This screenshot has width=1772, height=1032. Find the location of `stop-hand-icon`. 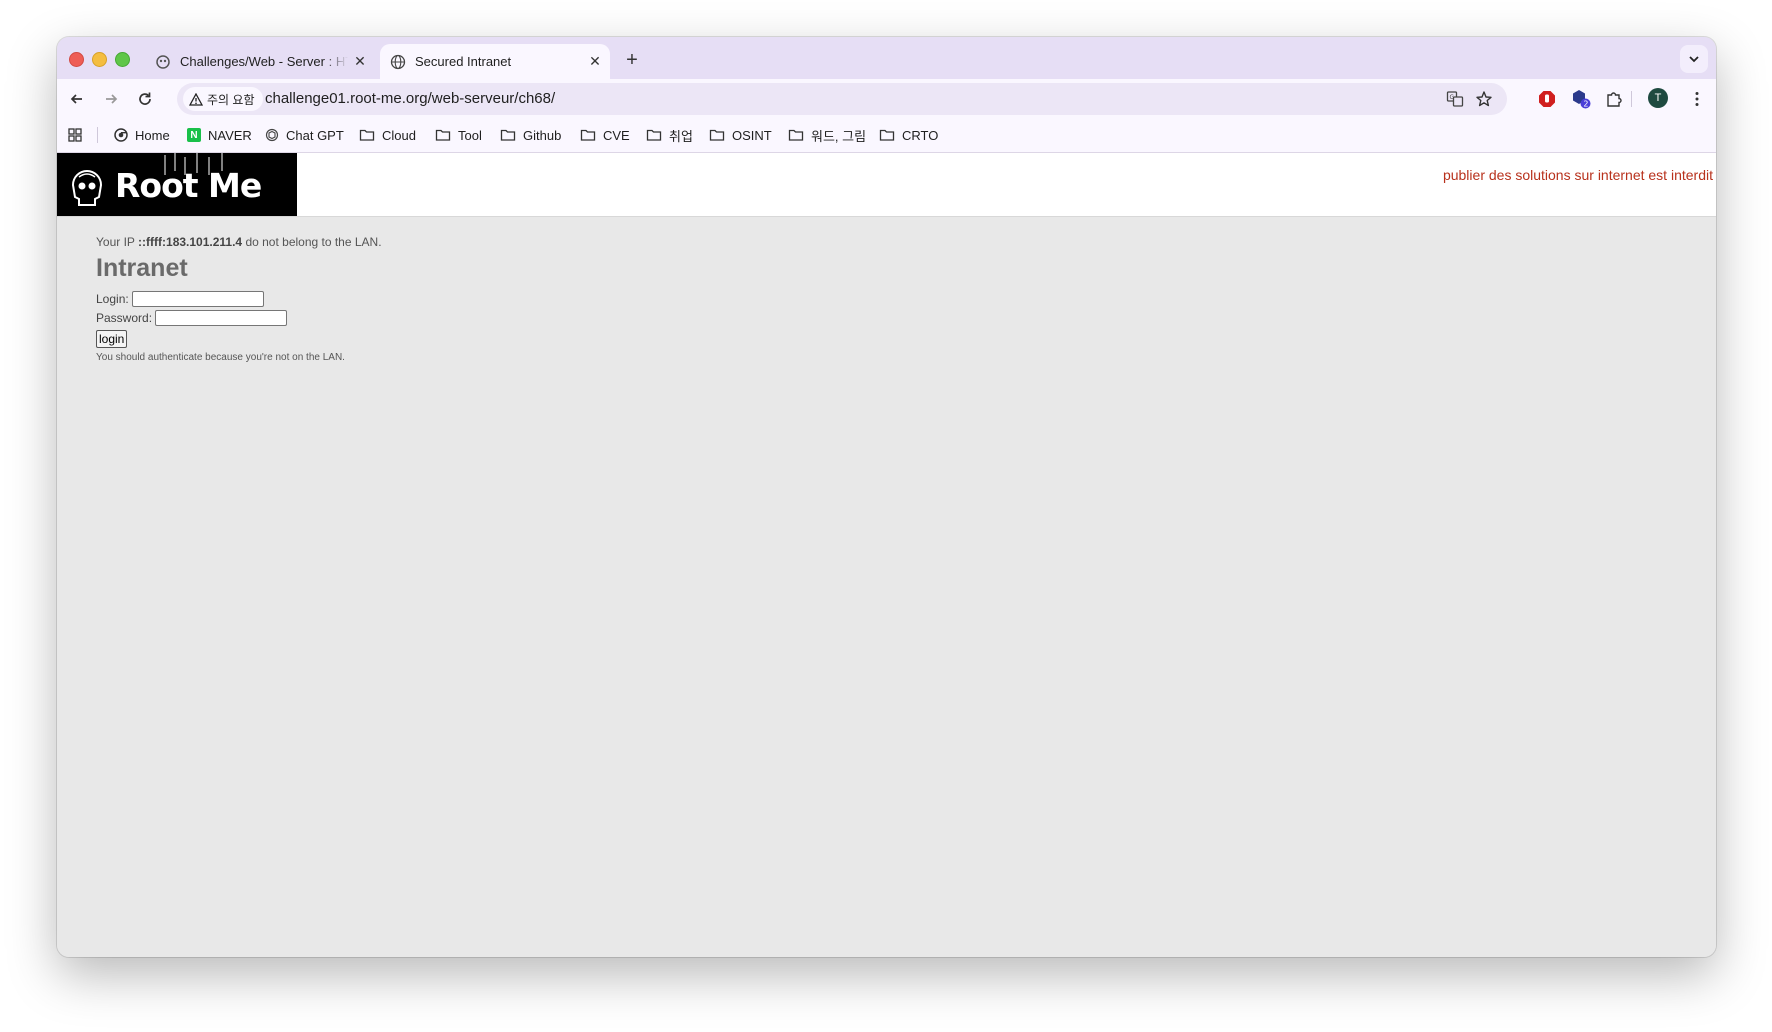

stop-hand-icon is located at coordinates (1547, 99).